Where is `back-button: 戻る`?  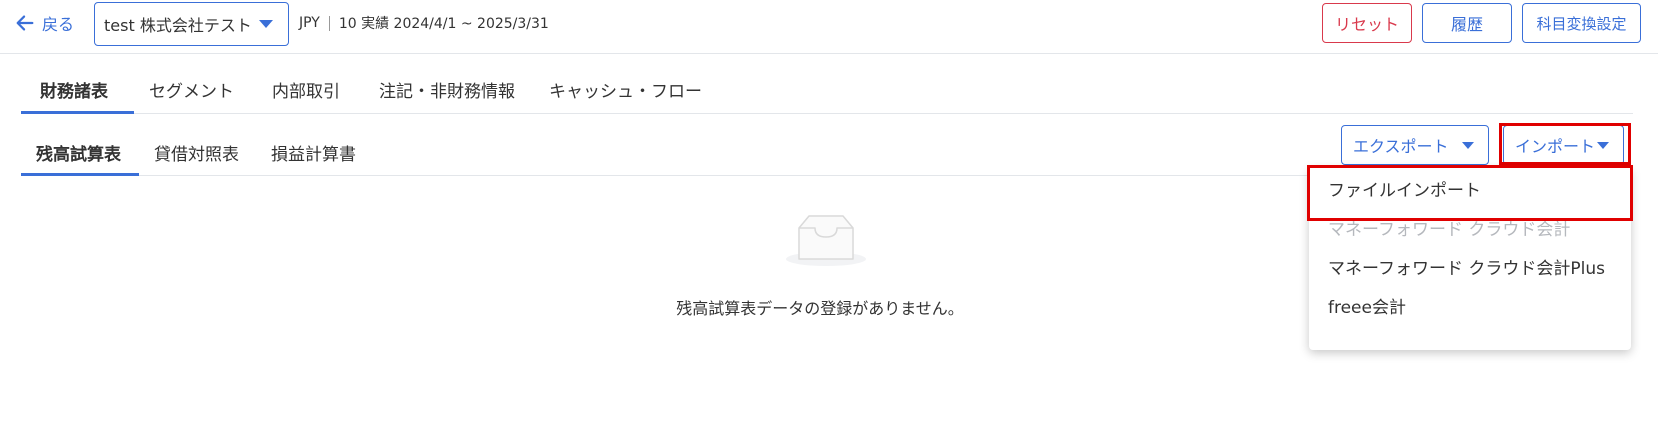 back-button: 戻る is located at coordinates (44, 23).